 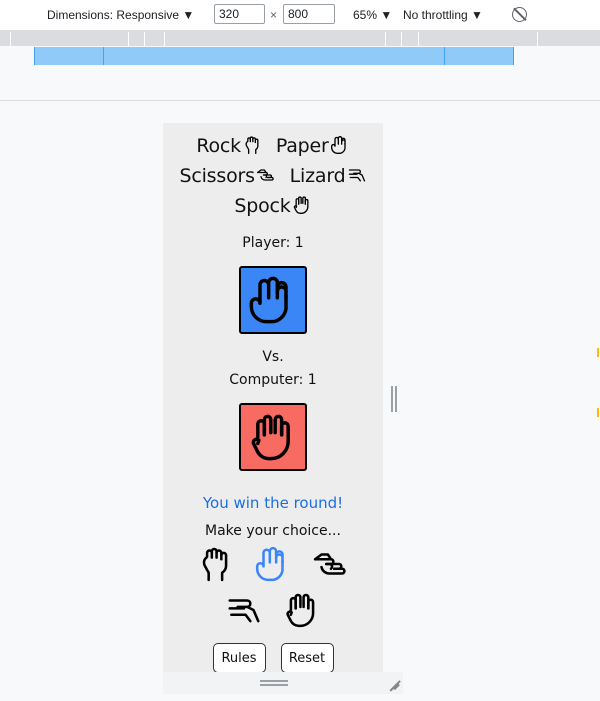 I want to click on choice-scissors-button, so click(x=331, y=564).